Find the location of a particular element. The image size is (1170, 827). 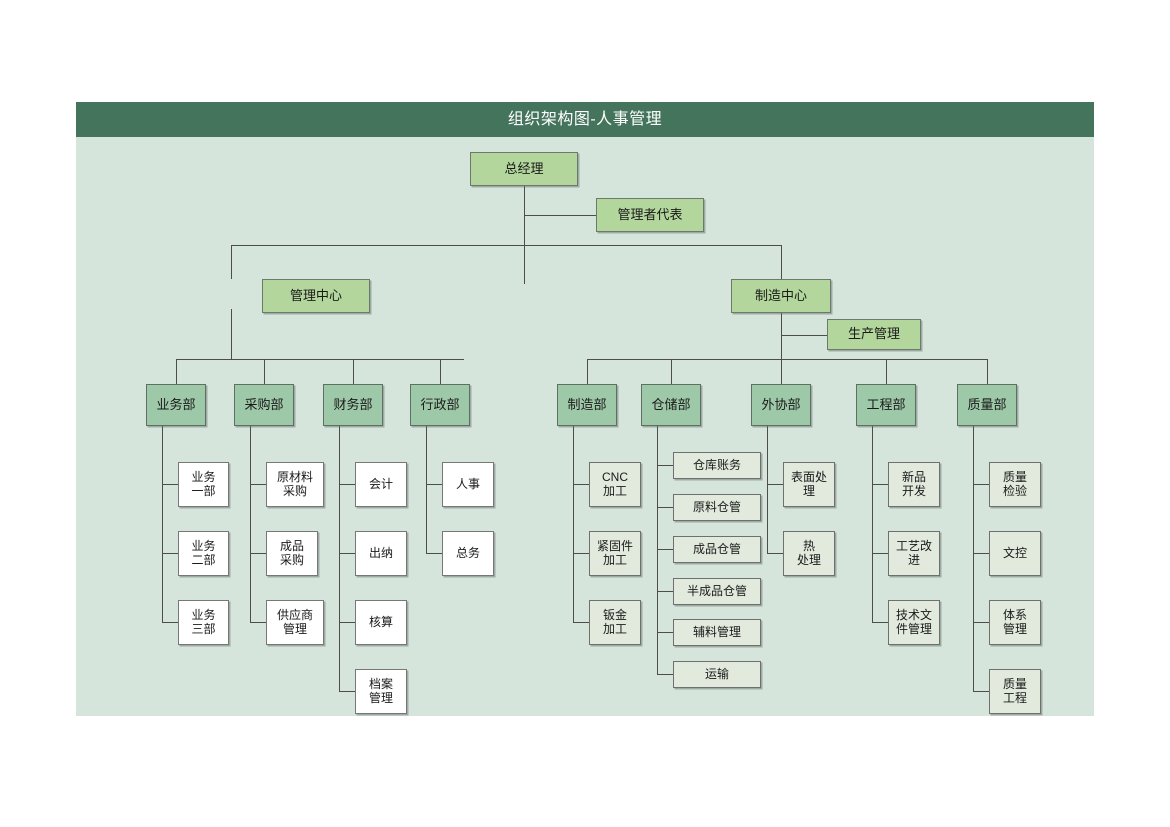

node-label: 工程部 is located at coordinates (886, 404).